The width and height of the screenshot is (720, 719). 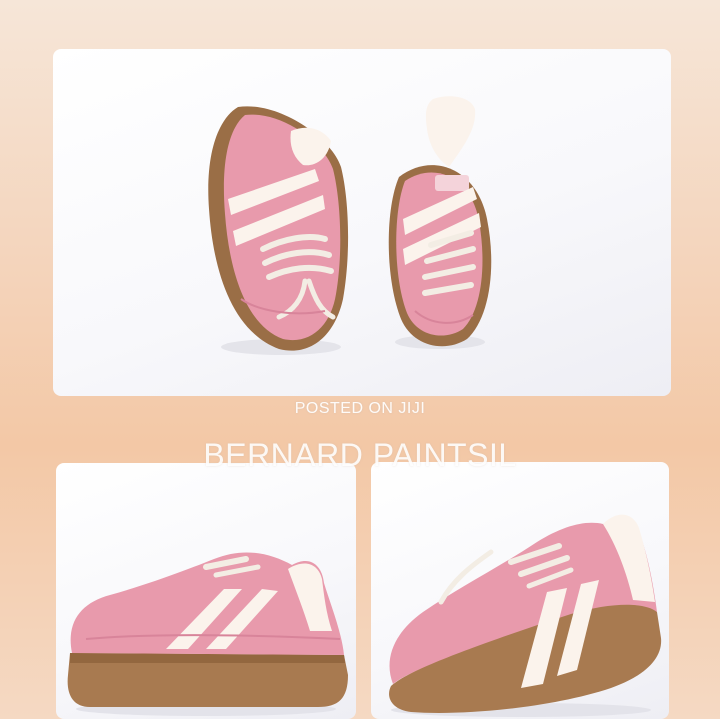 What do you see at coordinates (525, 615) in the screenshot?
I see `sneaker-three-quarter-illustration` at bounding box center [525, 615].